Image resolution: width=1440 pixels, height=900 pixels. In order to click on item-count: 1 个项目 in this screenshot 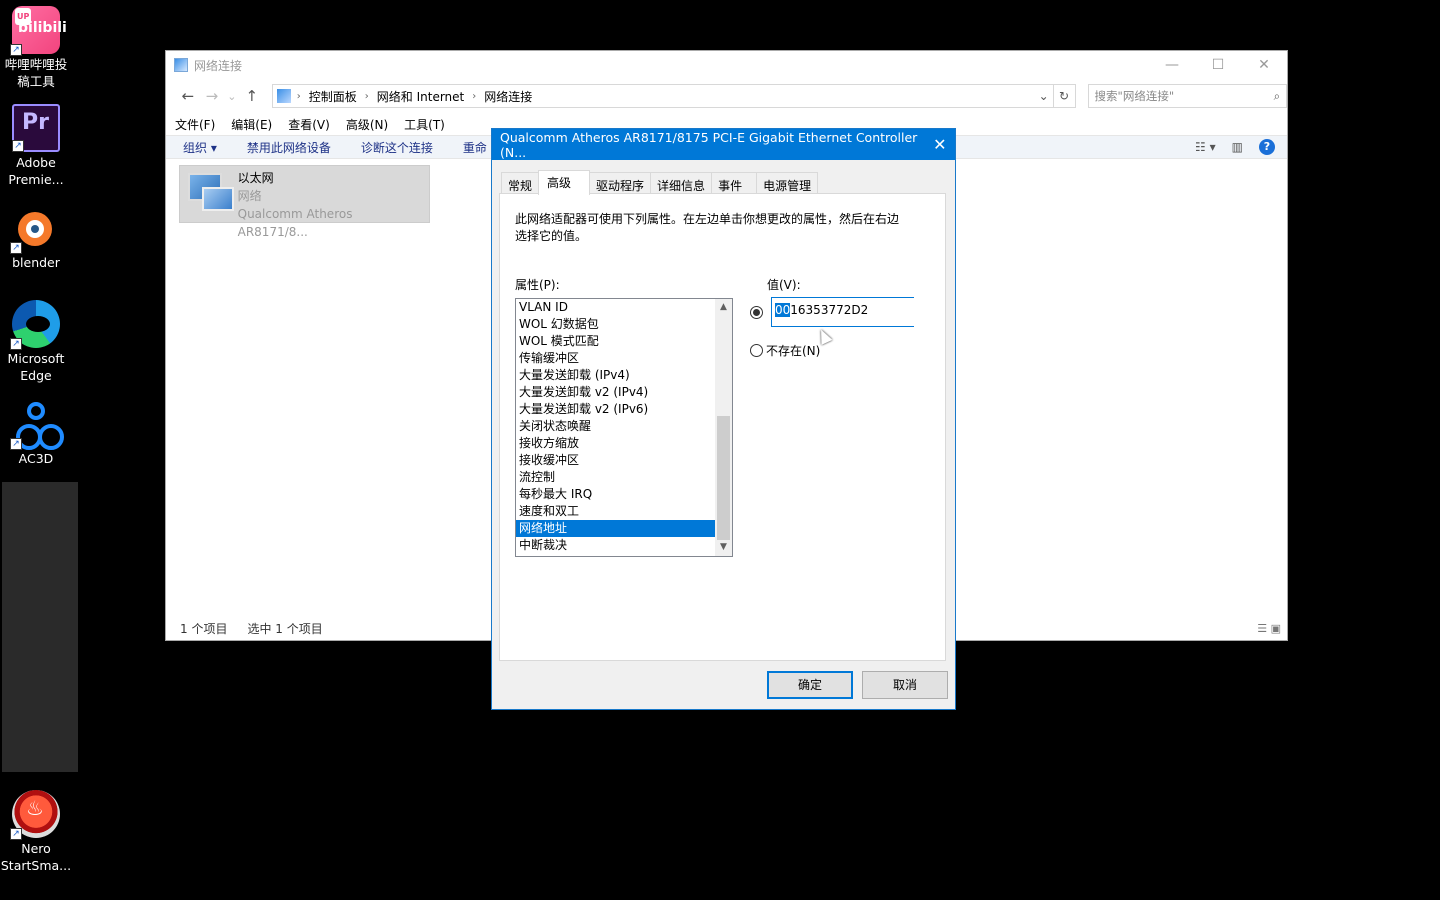, I will do `click(204, 628)`.